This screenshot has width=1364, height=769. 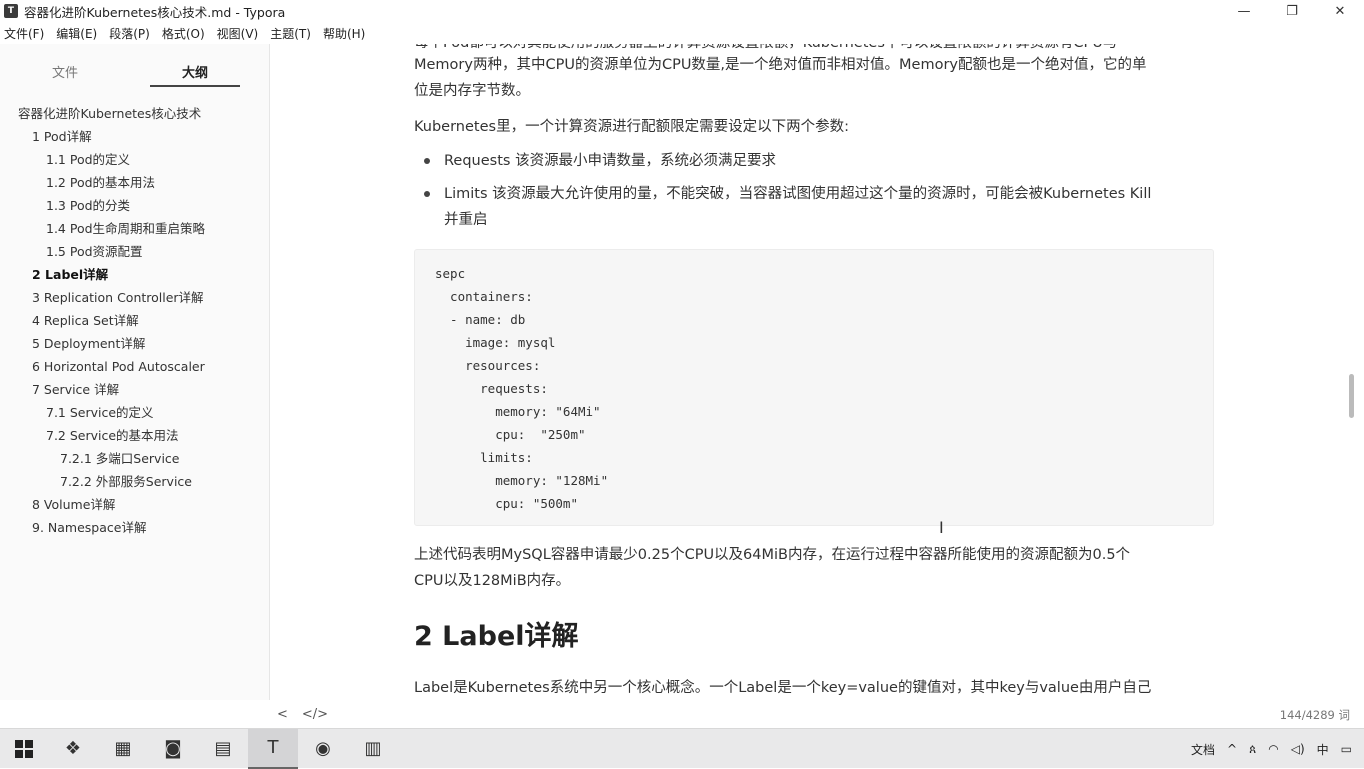 What do you see at coordinates (273, 748) in the screenshot?
I see `taskbar-typora-icon: T` at bounding box center [273, 748].